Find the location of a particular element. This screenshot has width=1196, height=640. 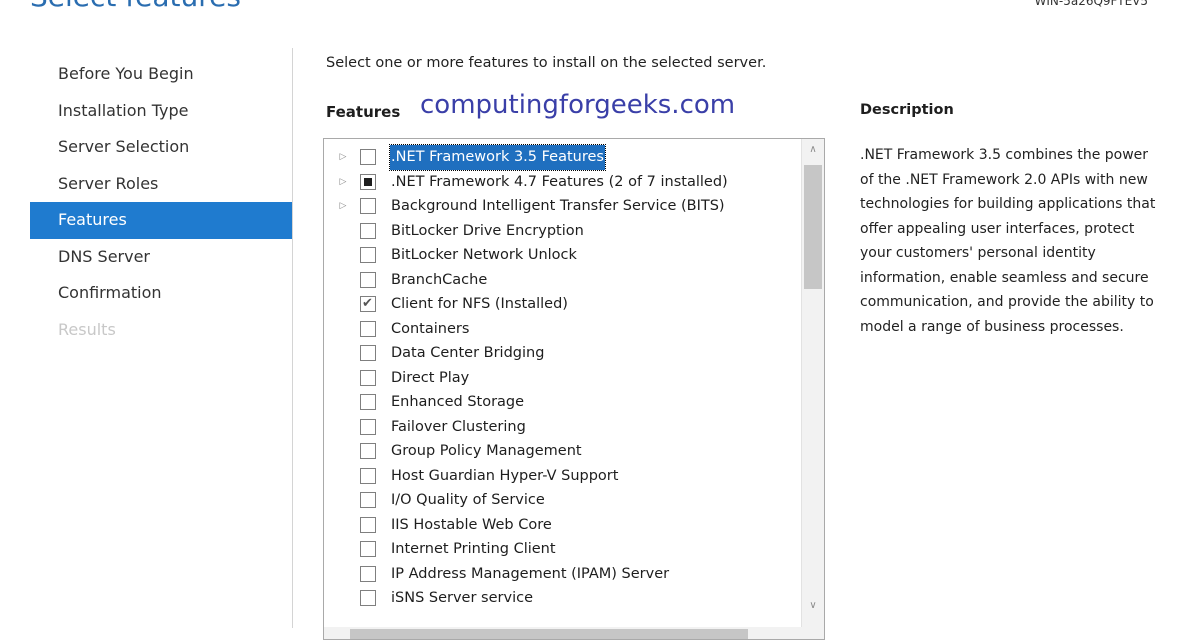

feature-row: Client for NFS (Installed) is located at coordinates (559, 304).